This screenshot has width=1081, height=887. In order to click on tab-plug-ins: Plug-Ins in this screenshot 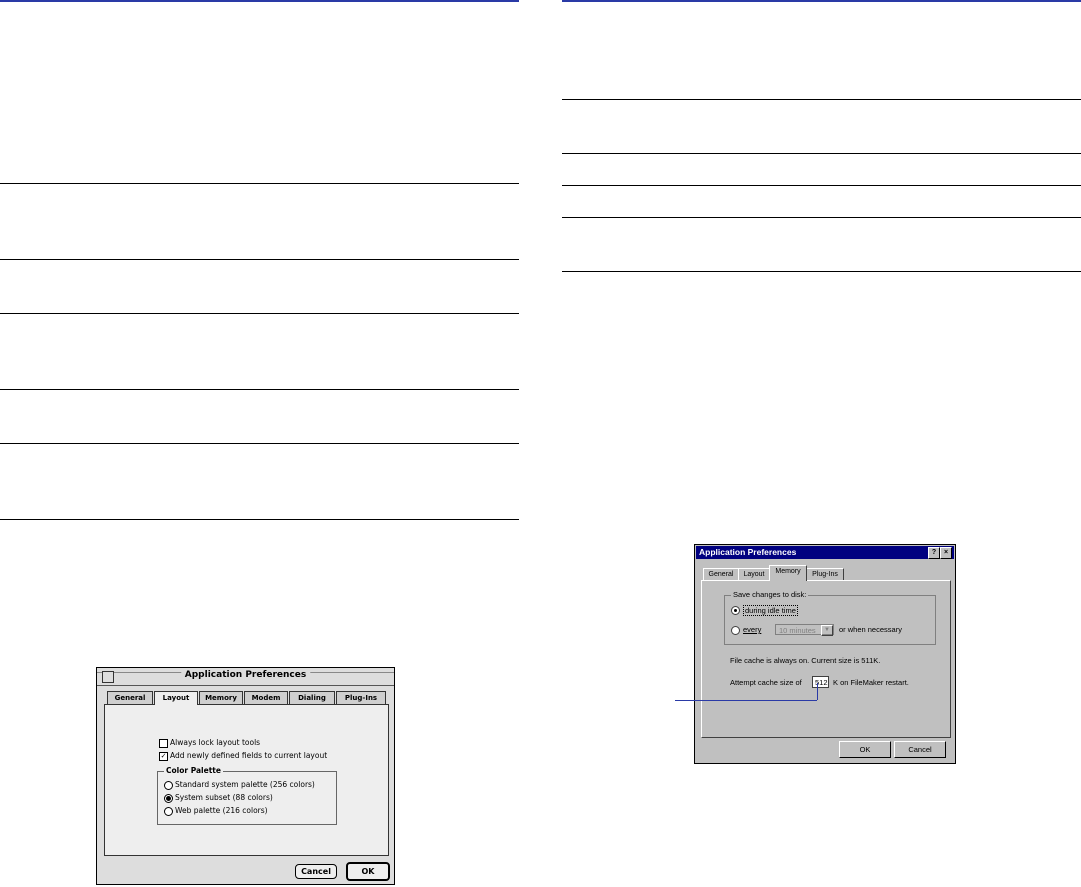, I will do `click(361, 697)`.